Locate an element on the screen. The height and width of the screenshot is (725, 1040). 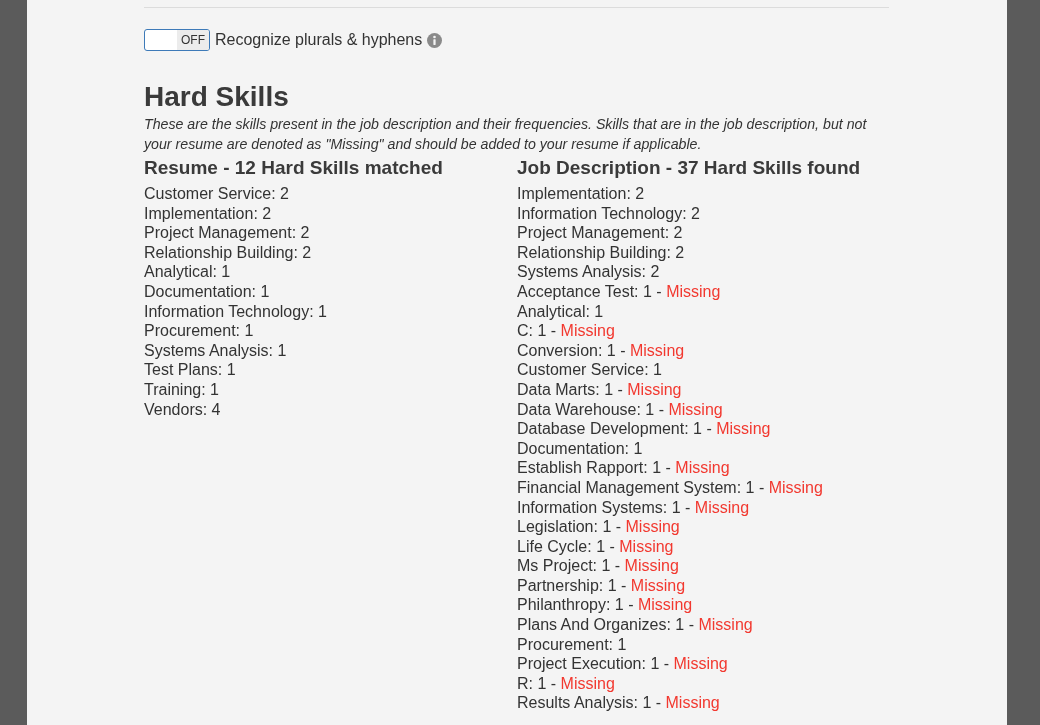
skill-entry: Philanthropy: 1 - is located at coordinates (575, 605).